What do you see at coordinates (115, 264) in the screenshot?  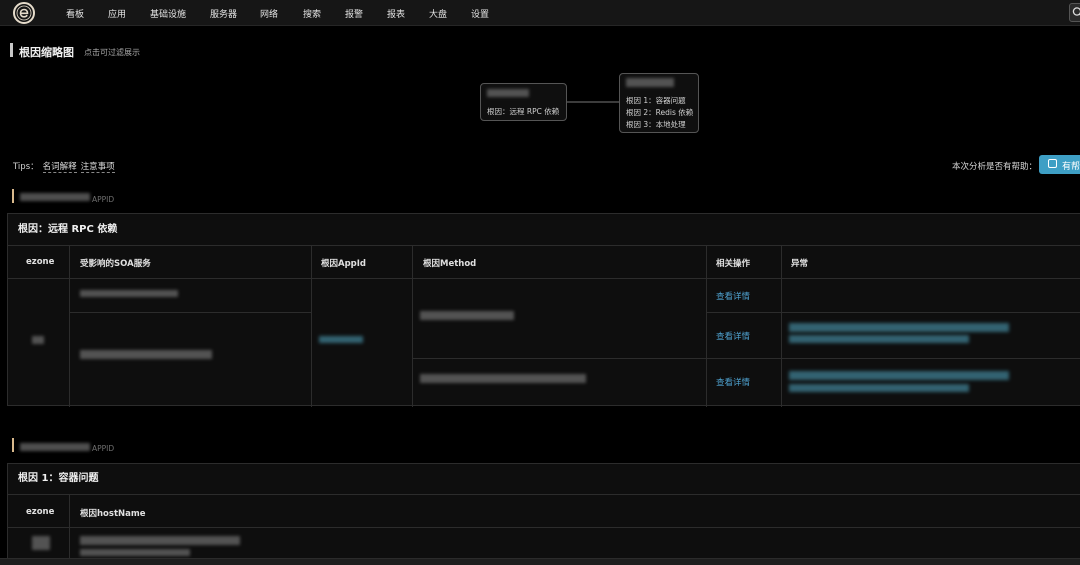 I see `col-header-soa-service: 受影响的SOA服务` at bounding box center [115, 264].